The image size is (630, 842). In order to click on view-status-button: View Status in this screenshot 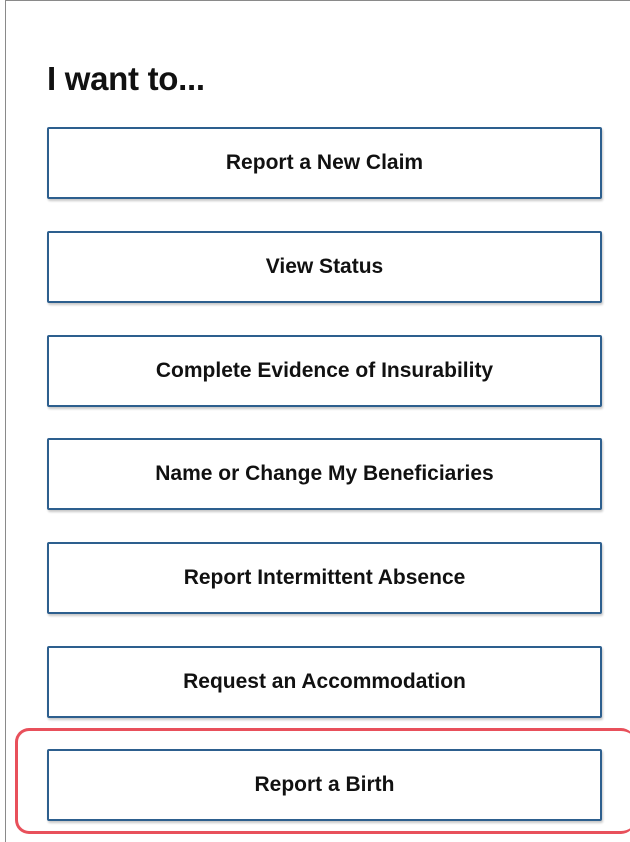, I will do `click(324, 267)`.